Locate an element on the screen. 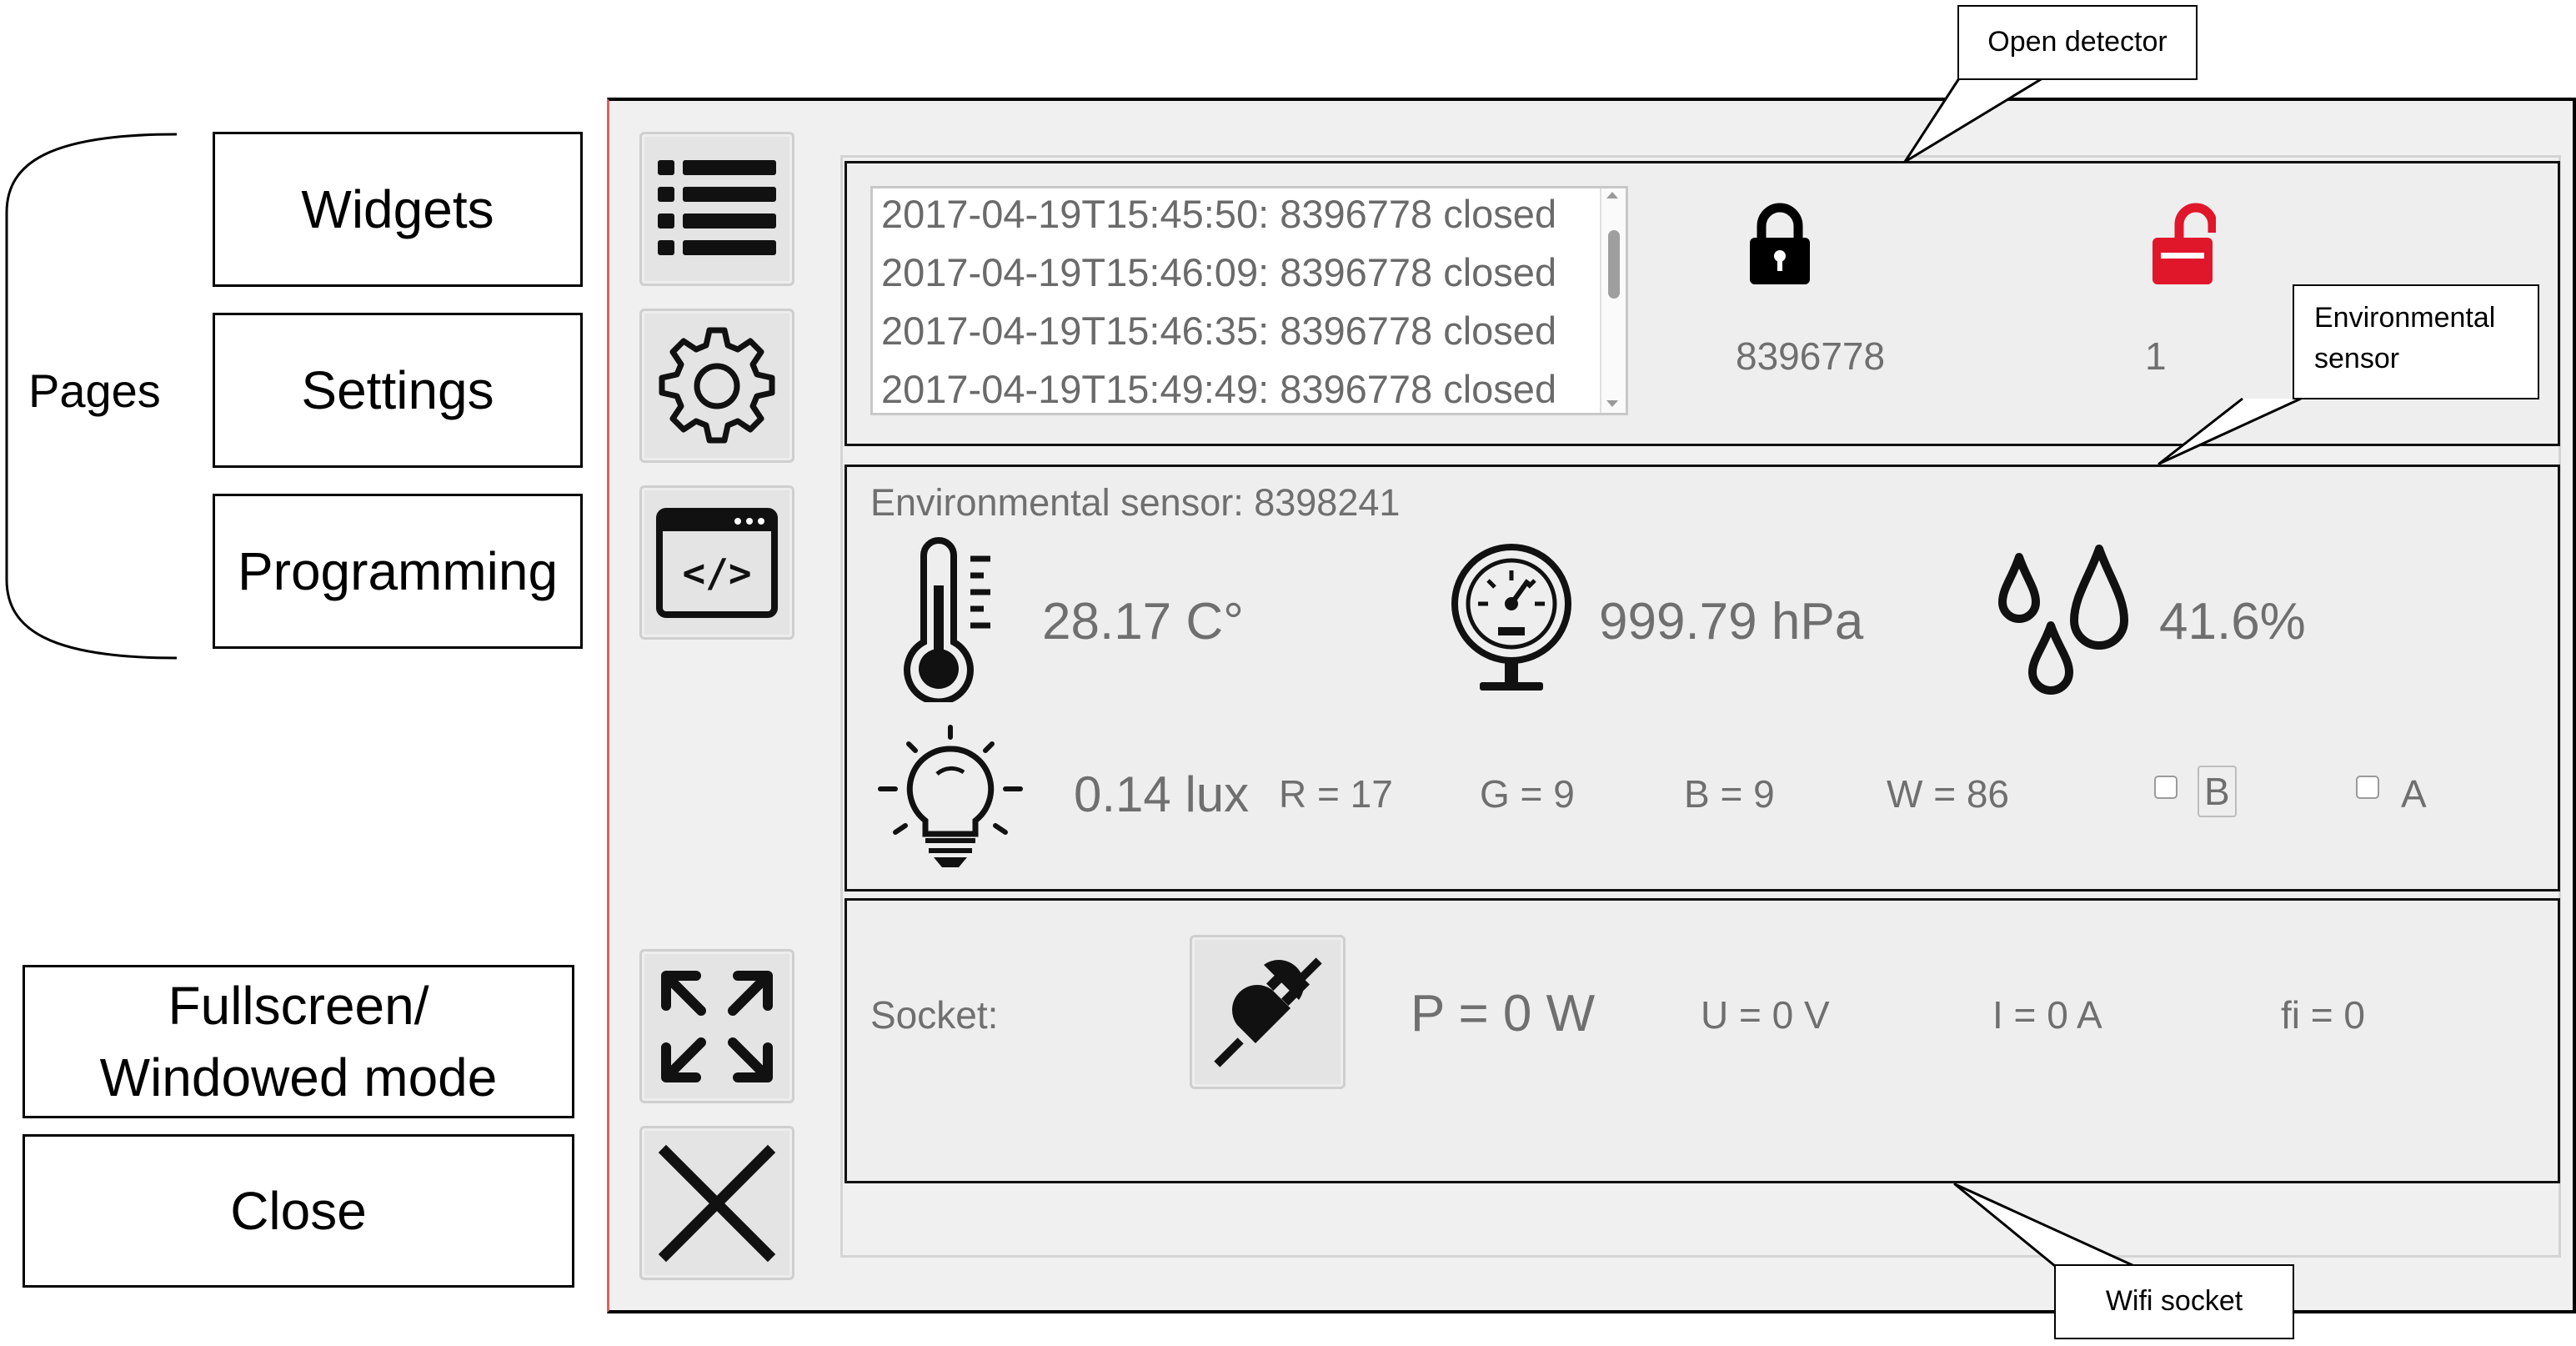 This screenshot has height=1346, width=2576. wifi-socket-callout: Wifi socket is located at coordinates (2174, 1301).